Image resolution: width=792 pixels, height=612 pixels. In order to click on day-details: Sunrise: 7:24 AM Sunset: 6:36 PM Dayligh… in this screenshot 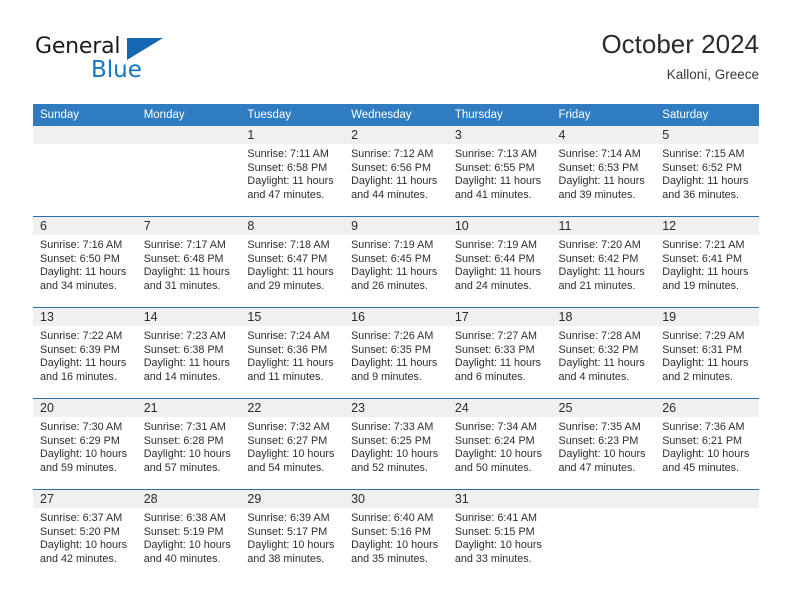, I will do `click(292, 355)`.